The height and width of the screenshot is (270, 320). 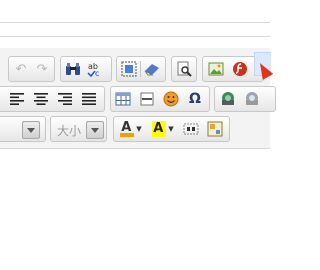 What do you see at coordinates (160, 99) in the screenshot?
I see `insert-group: Ω` at bounding box center [160, 99].